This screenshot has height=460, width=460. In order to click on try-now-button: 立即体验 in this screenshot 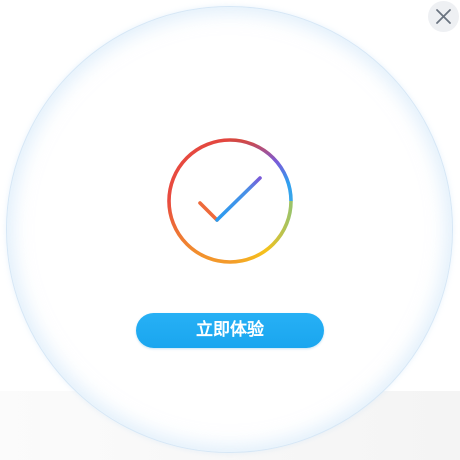, I will do `click(230, 330)`.